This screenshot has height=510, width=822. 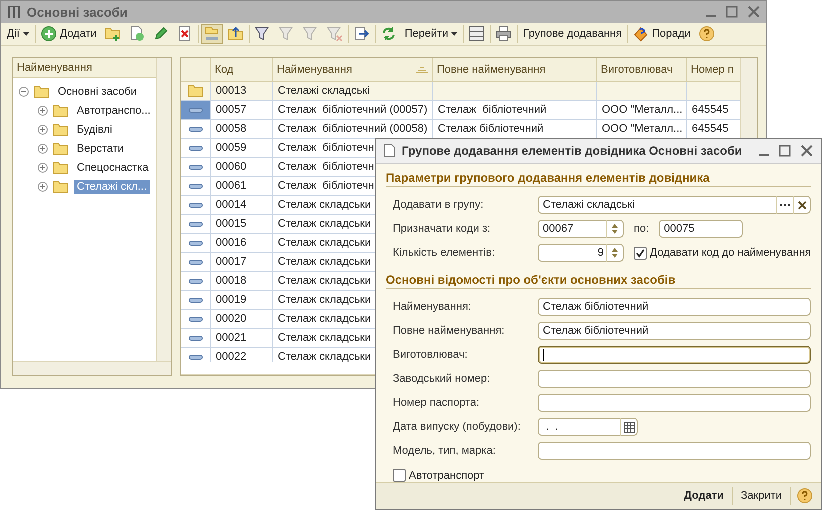 I want to click on sort-icon, so click(x=422, y=70).